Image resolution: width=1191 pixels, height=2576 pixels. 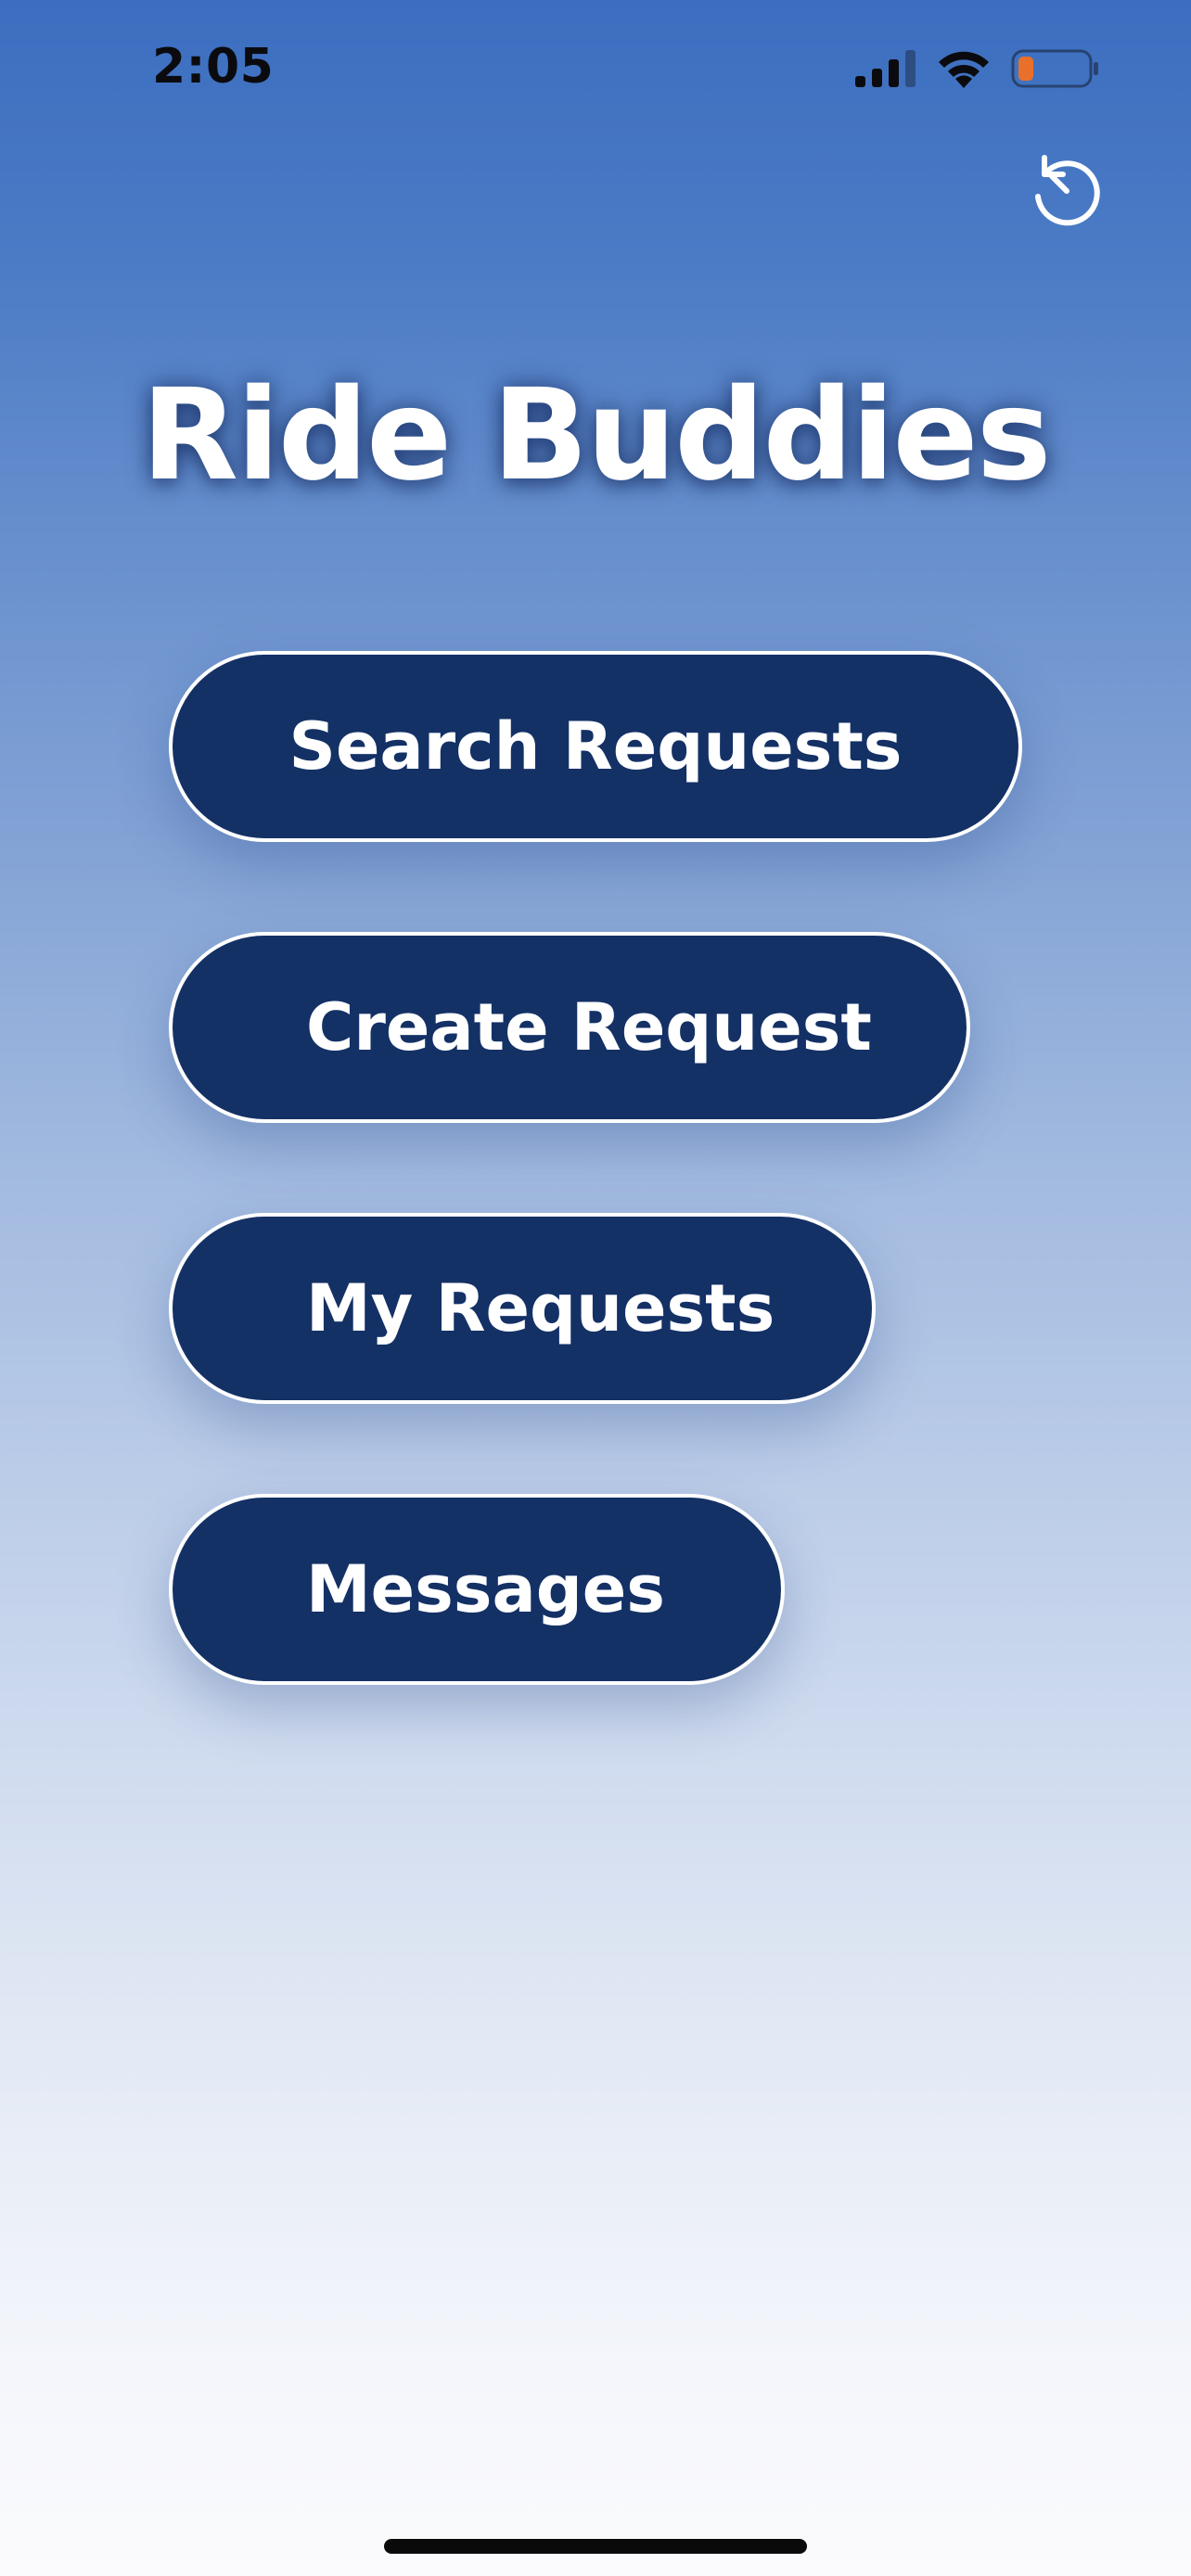 I want to click on app-title: Ride Buddies, so click(x=596, y=436).